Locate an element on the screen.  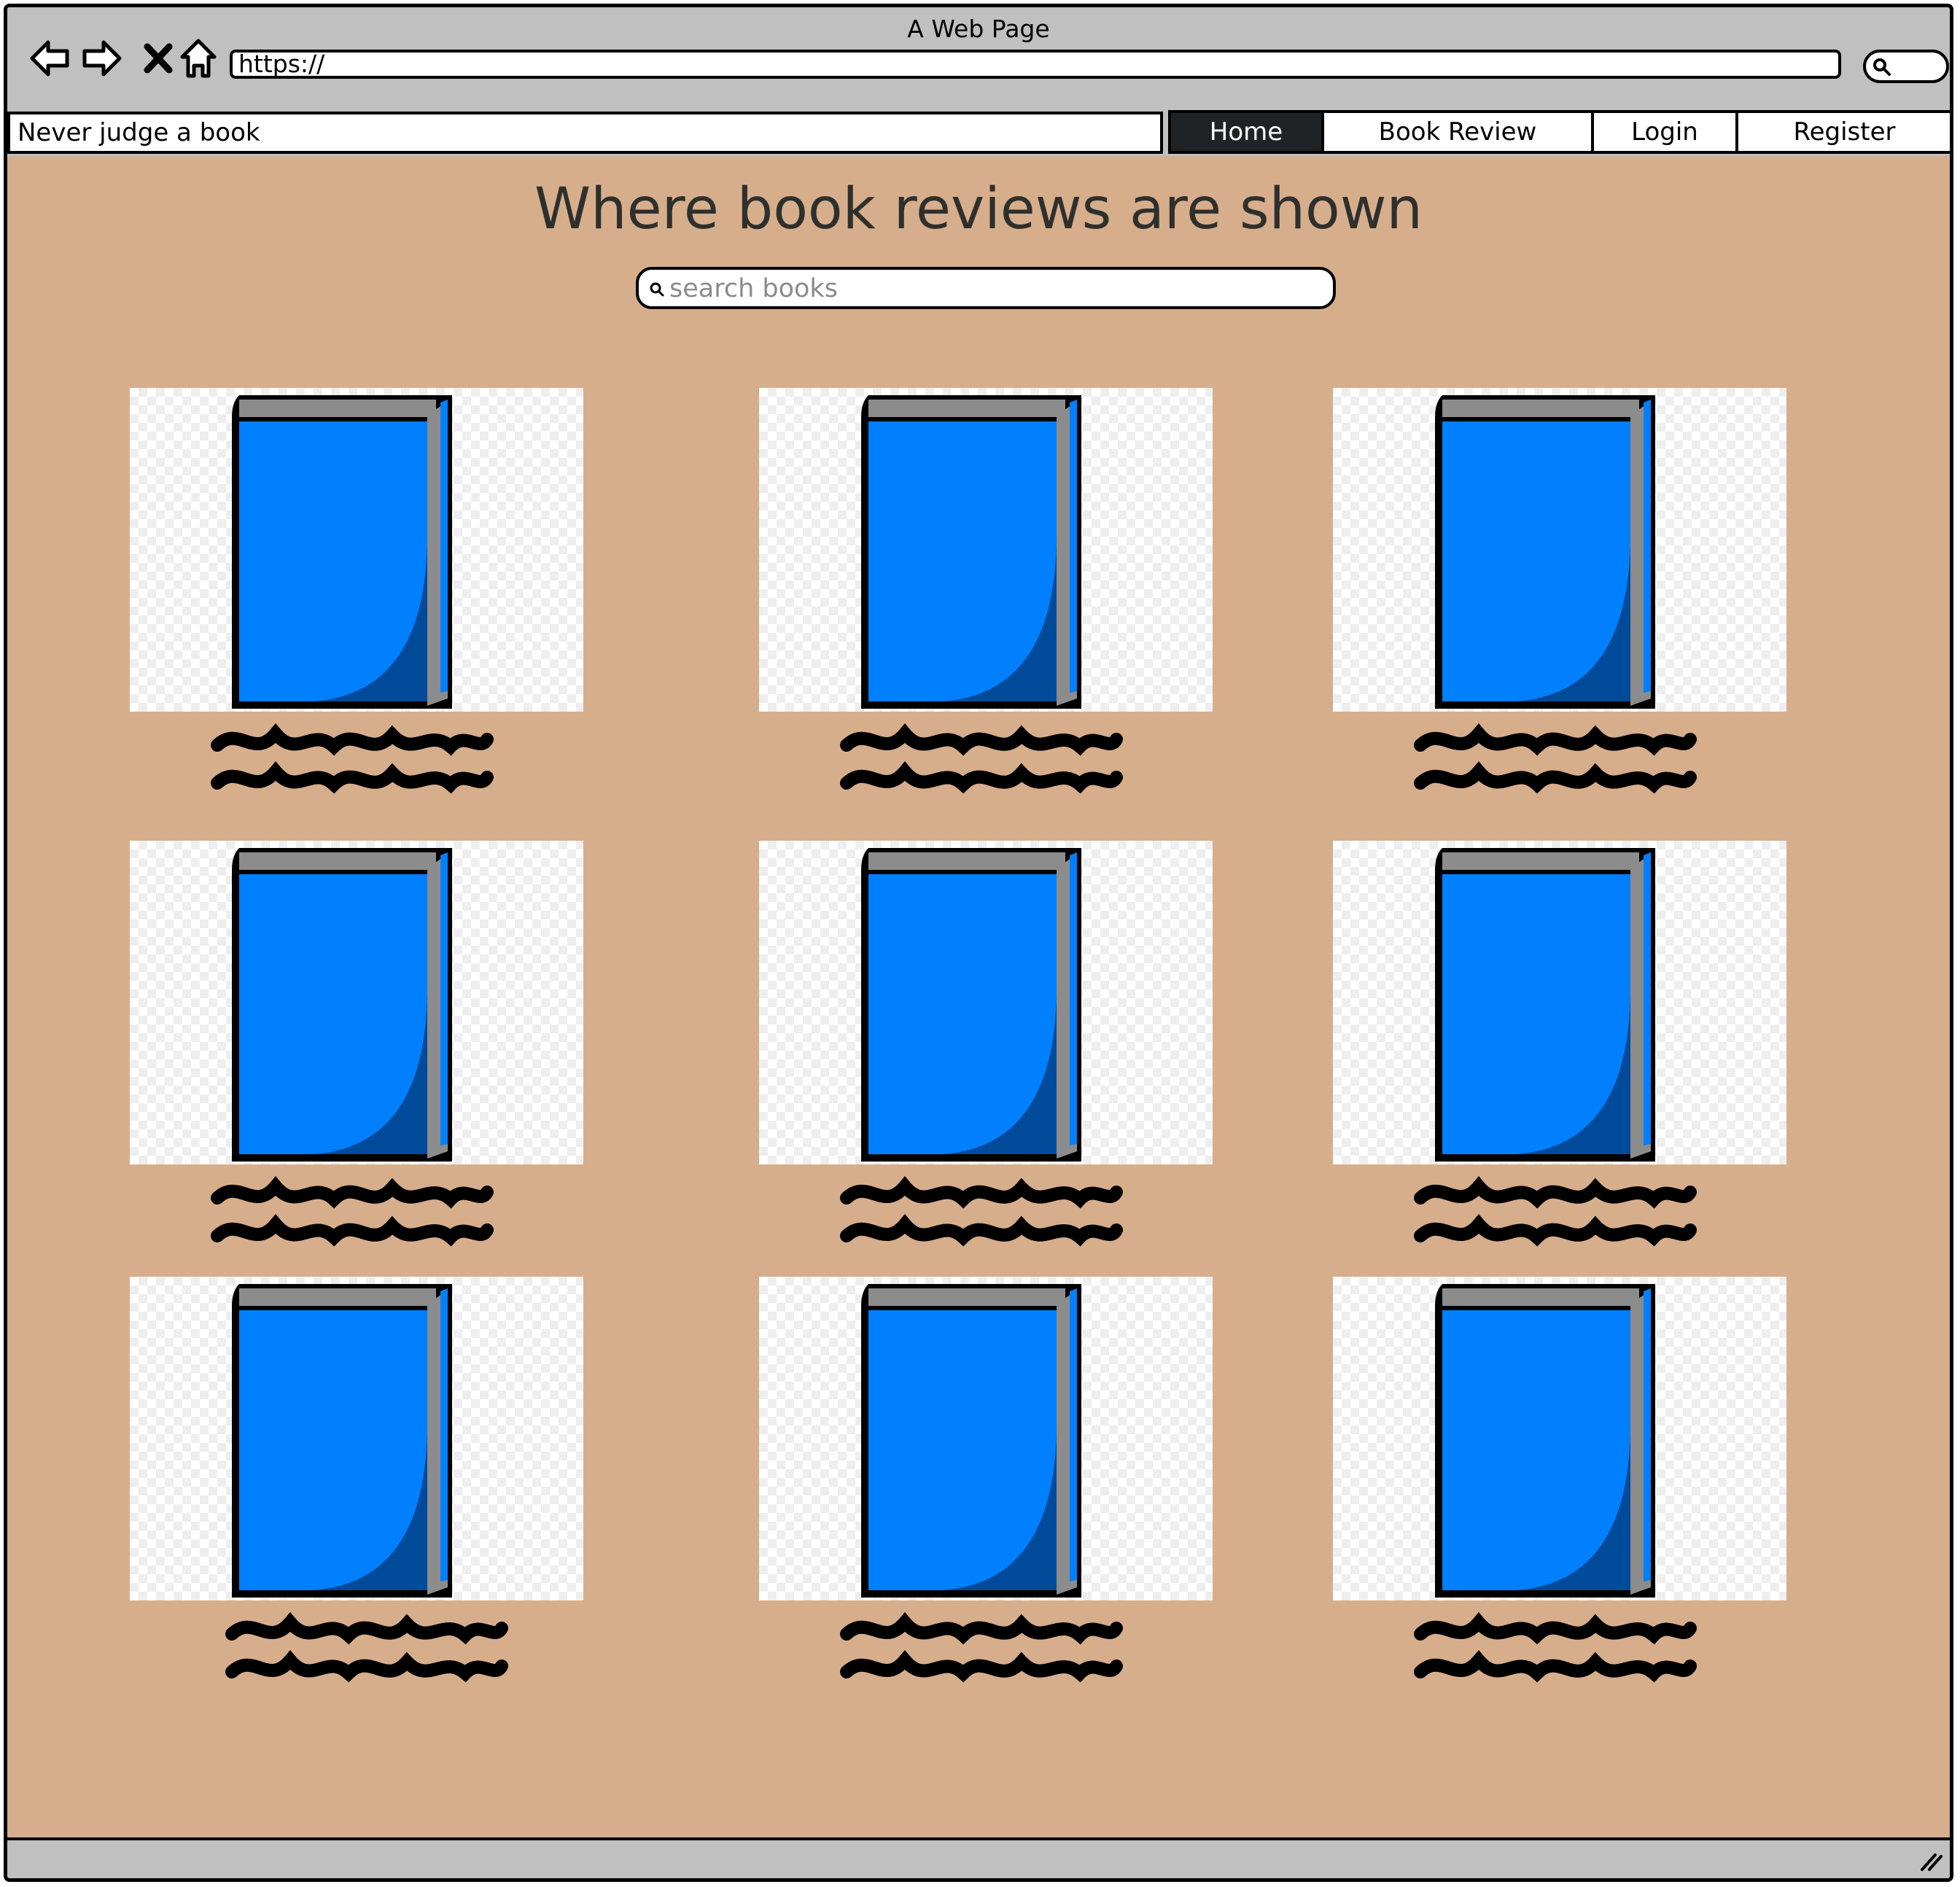
browser-search-button is located at coordinates (1906, 67).